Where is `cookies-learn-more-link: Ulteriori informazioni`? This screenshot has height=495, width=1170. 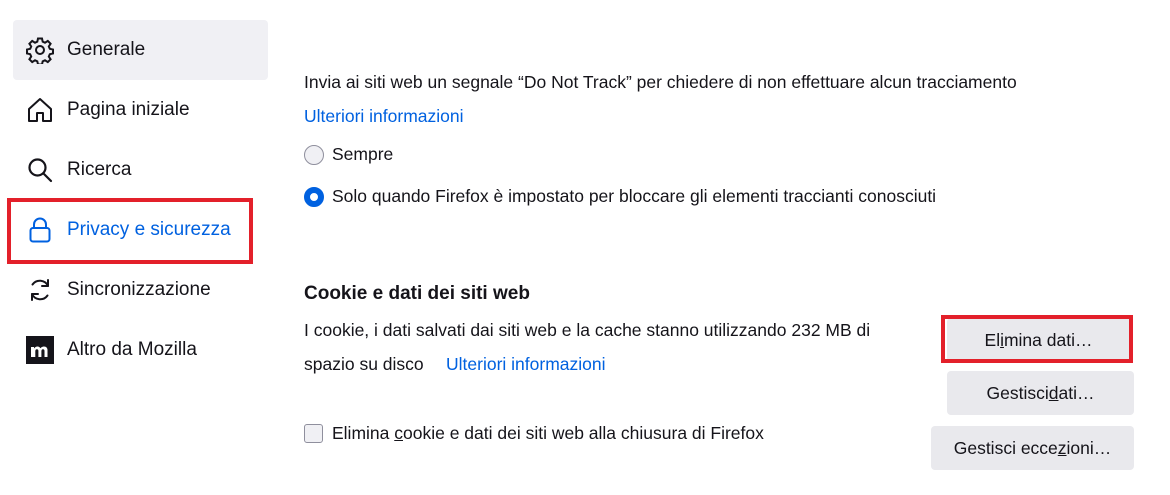 cookies-learn-more-link: Ulteriori informazioni is located at coordinates (526, 364).